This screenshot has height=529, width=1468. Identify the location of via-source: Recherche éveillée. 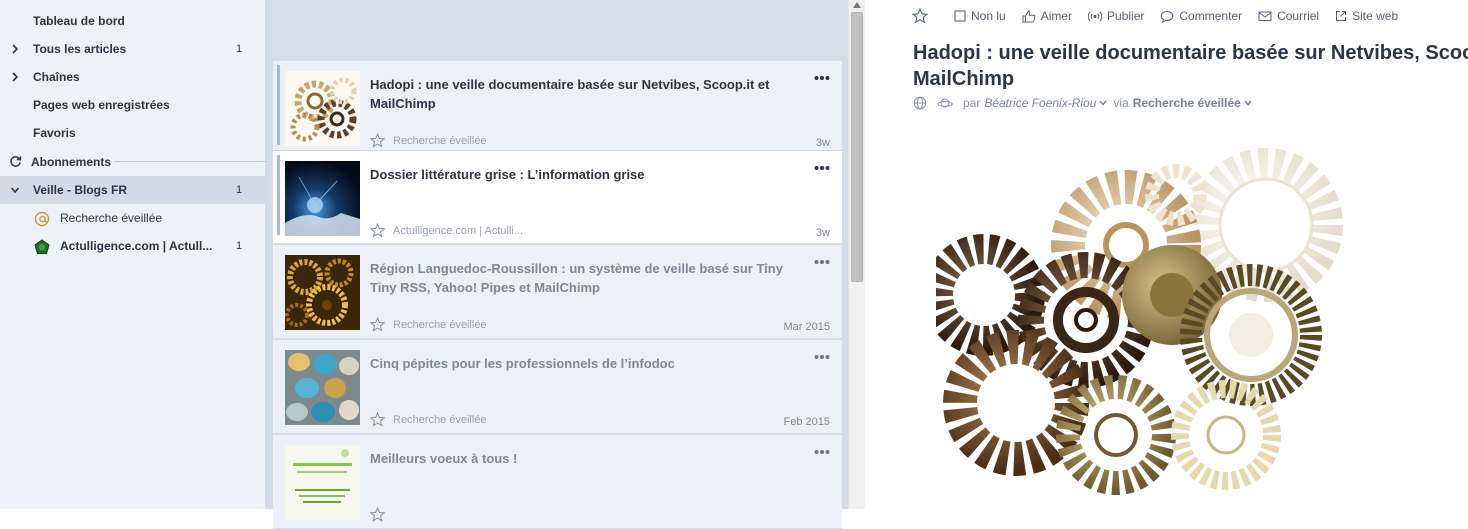
(1187, 103).